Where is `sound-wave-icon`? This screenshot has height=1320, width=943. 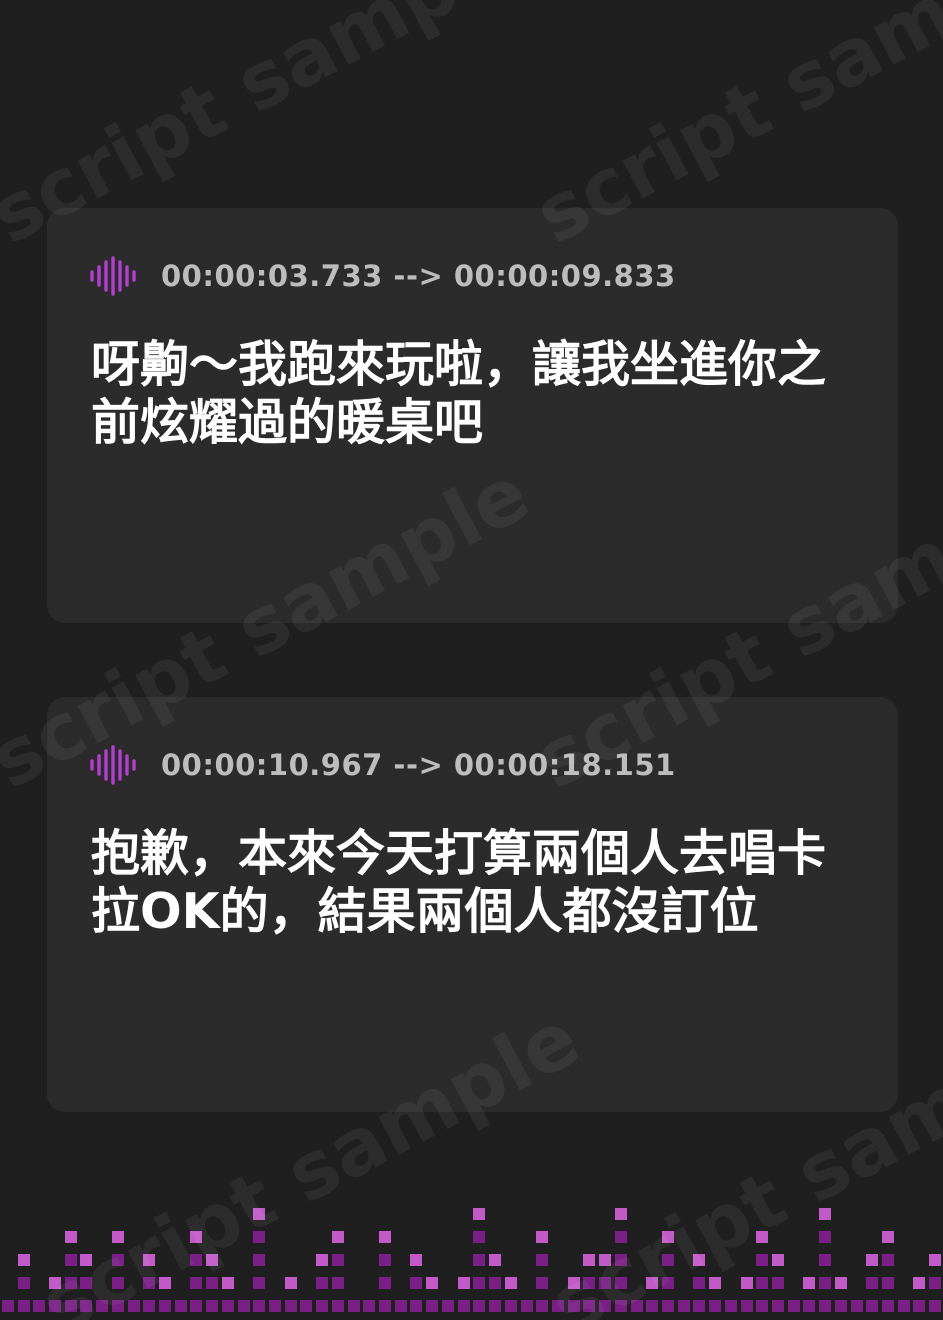
sound-wave-icon is located at coordinates (113, 765).